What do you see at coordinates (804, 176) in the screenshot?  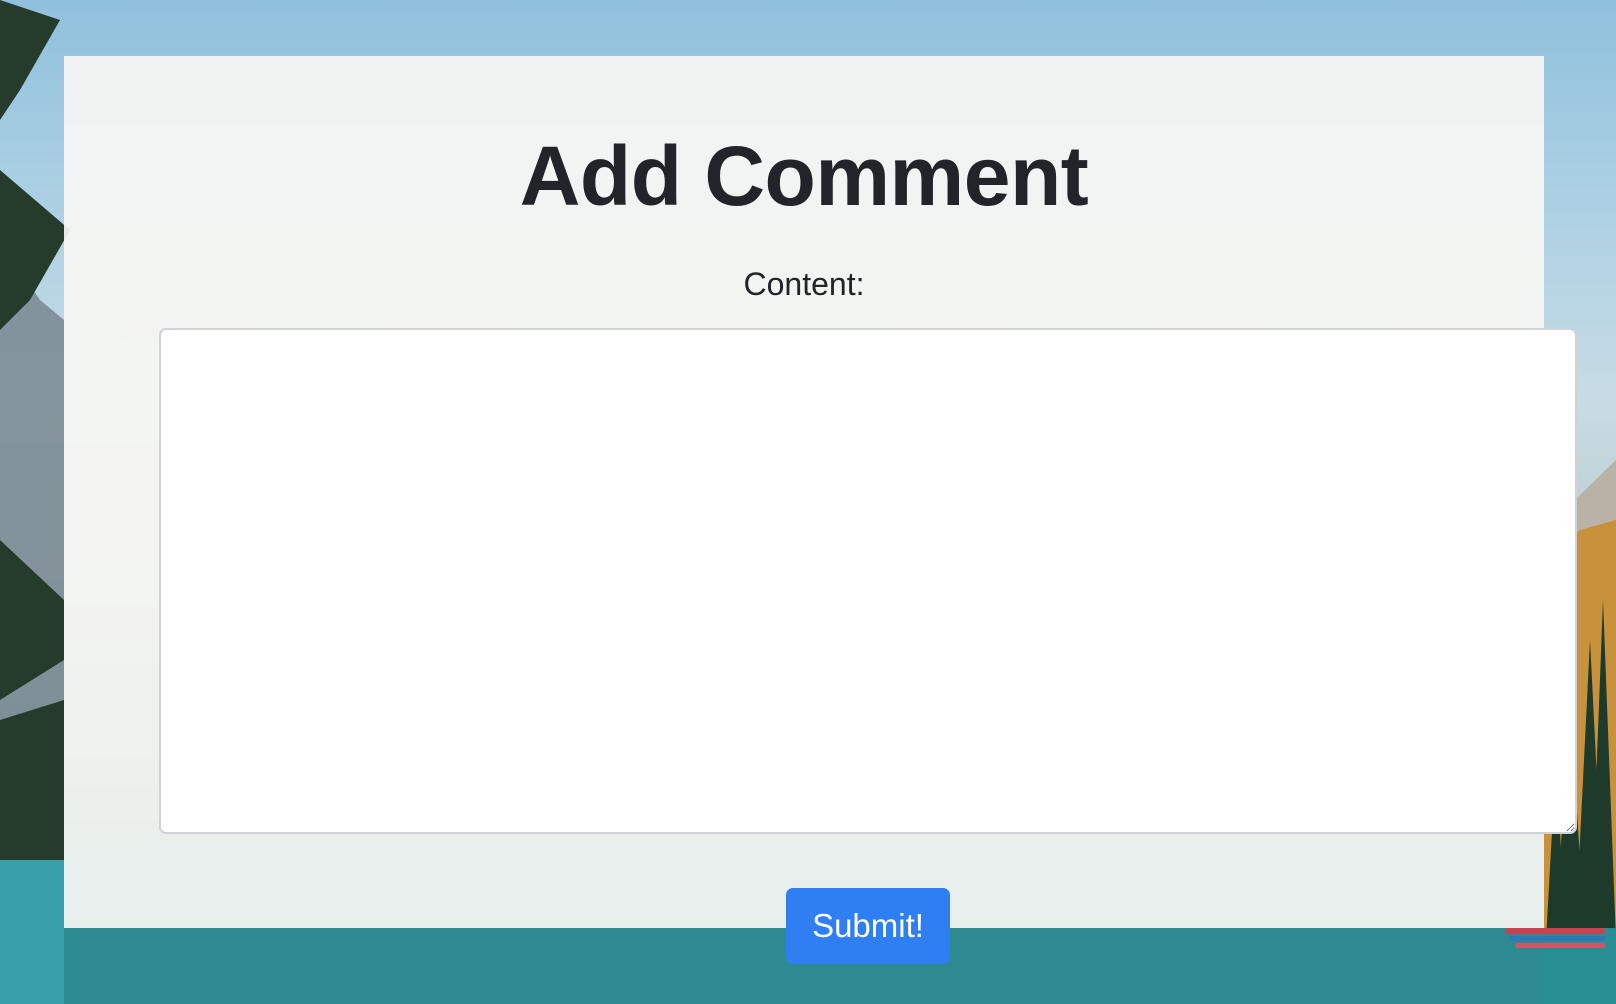 I see `page-title: Add Comment` at bounding box center [804, 176].